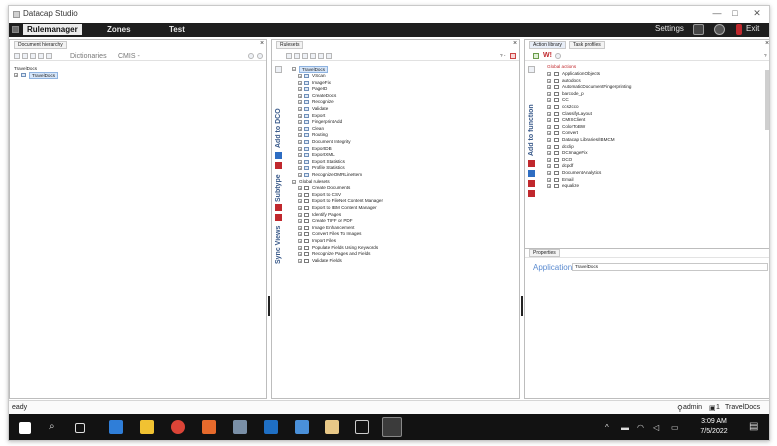 The height and width of the screenshot is (446, 777). I want to click on ruleset-item: RecognizeOMRLineItem, so click(337, 174).